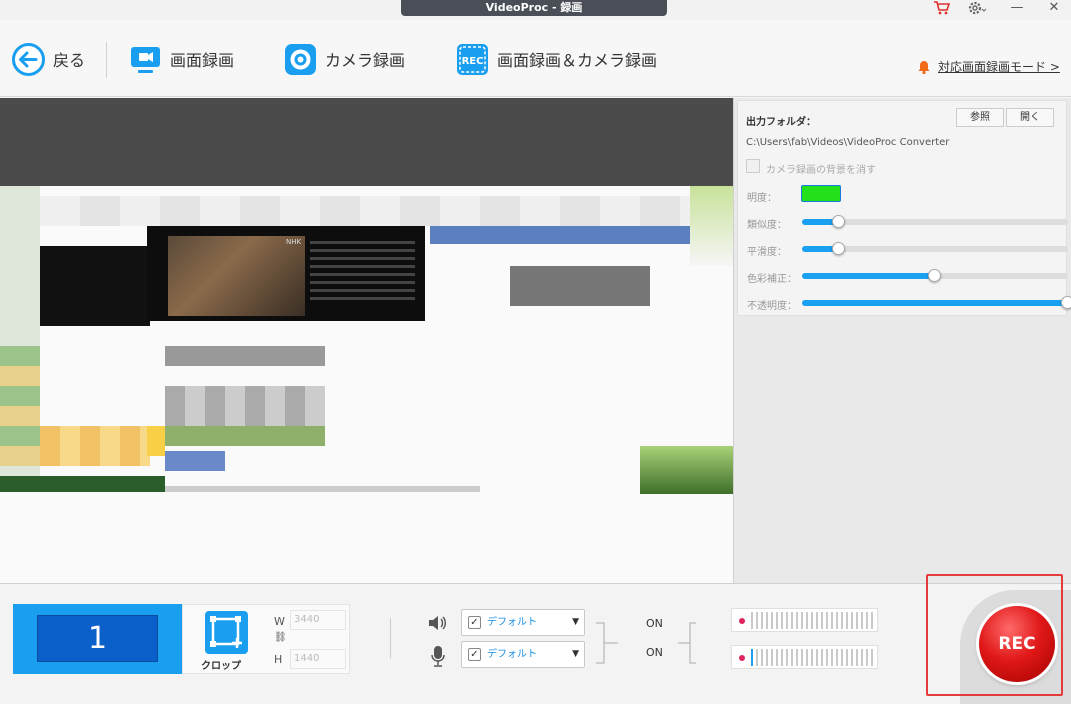  I want to click on crop-button, so click(226, 632).